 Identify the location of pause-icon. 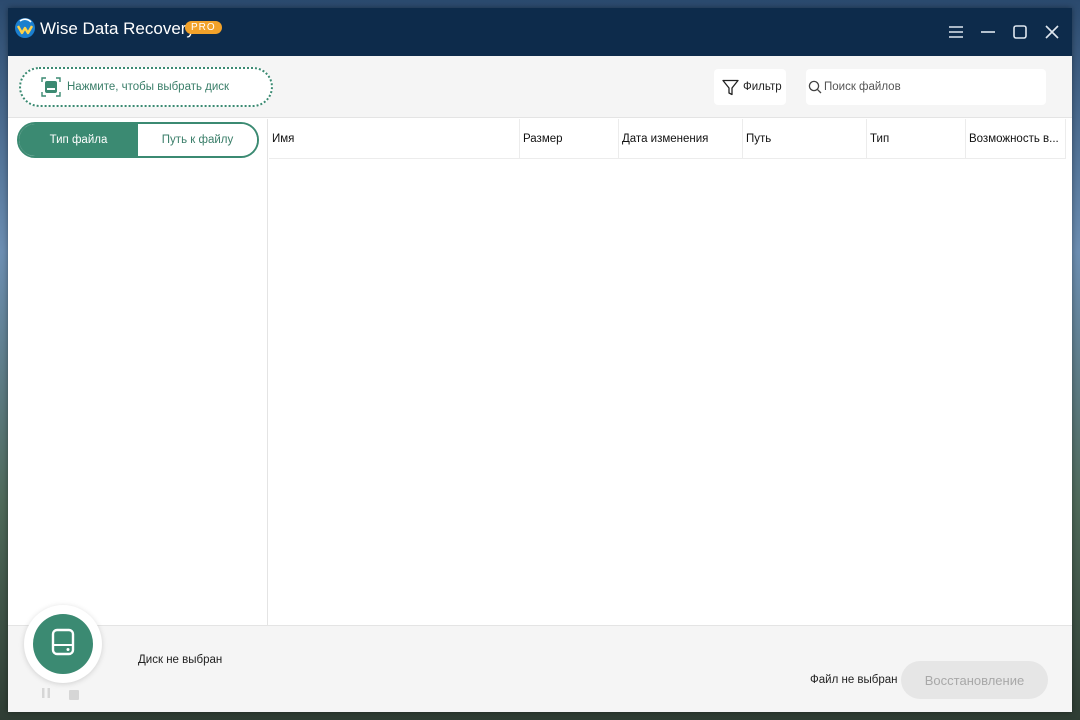
(46, 695).